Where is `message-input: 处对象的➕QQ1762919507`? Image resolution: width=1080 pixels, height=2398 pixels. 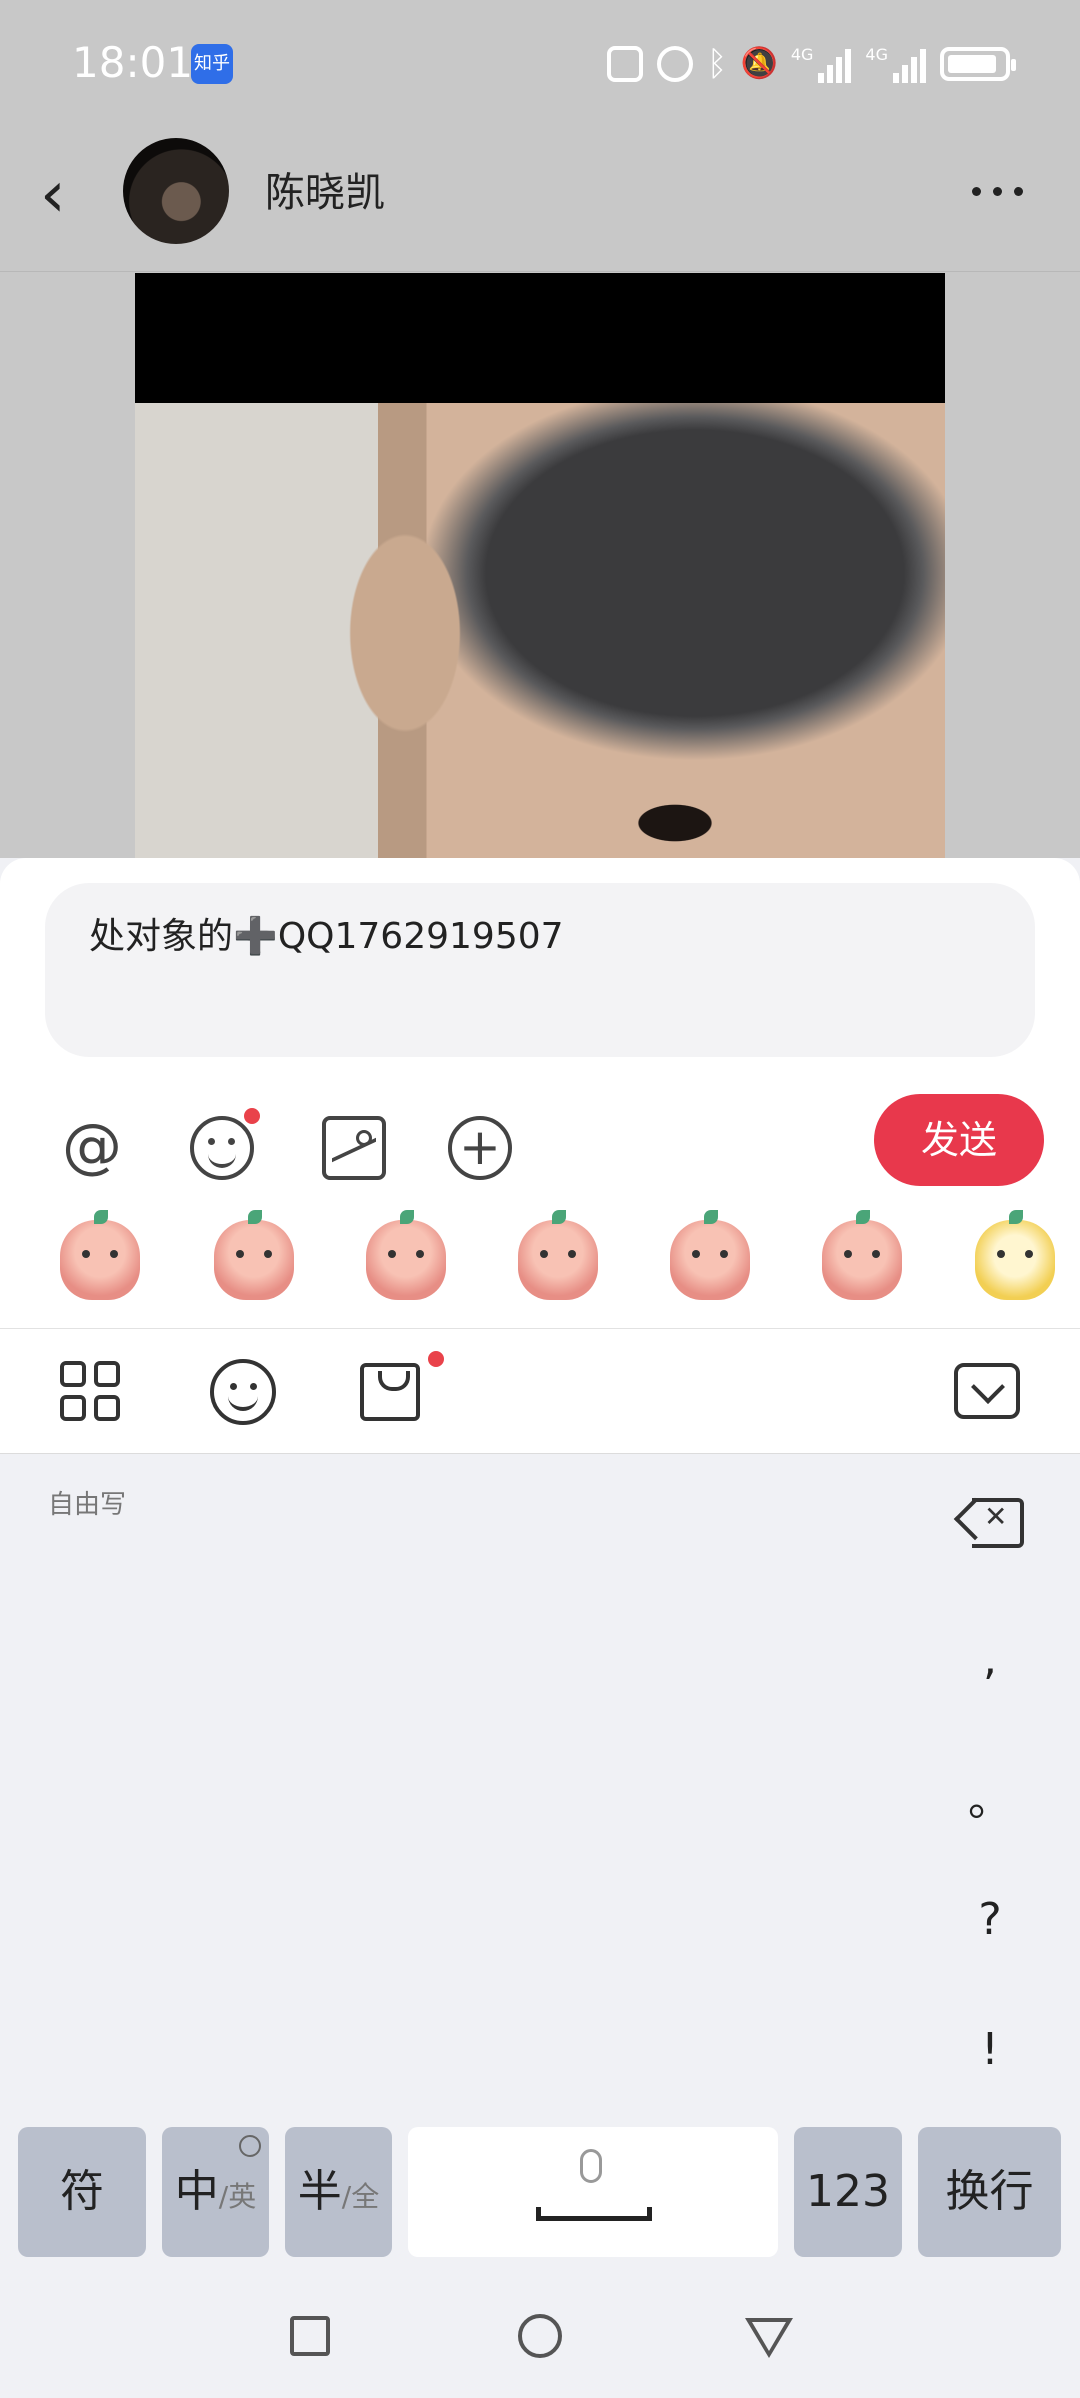
message-input: 处对象的➕QQ1762919507 is located at coordinates (540, 970).